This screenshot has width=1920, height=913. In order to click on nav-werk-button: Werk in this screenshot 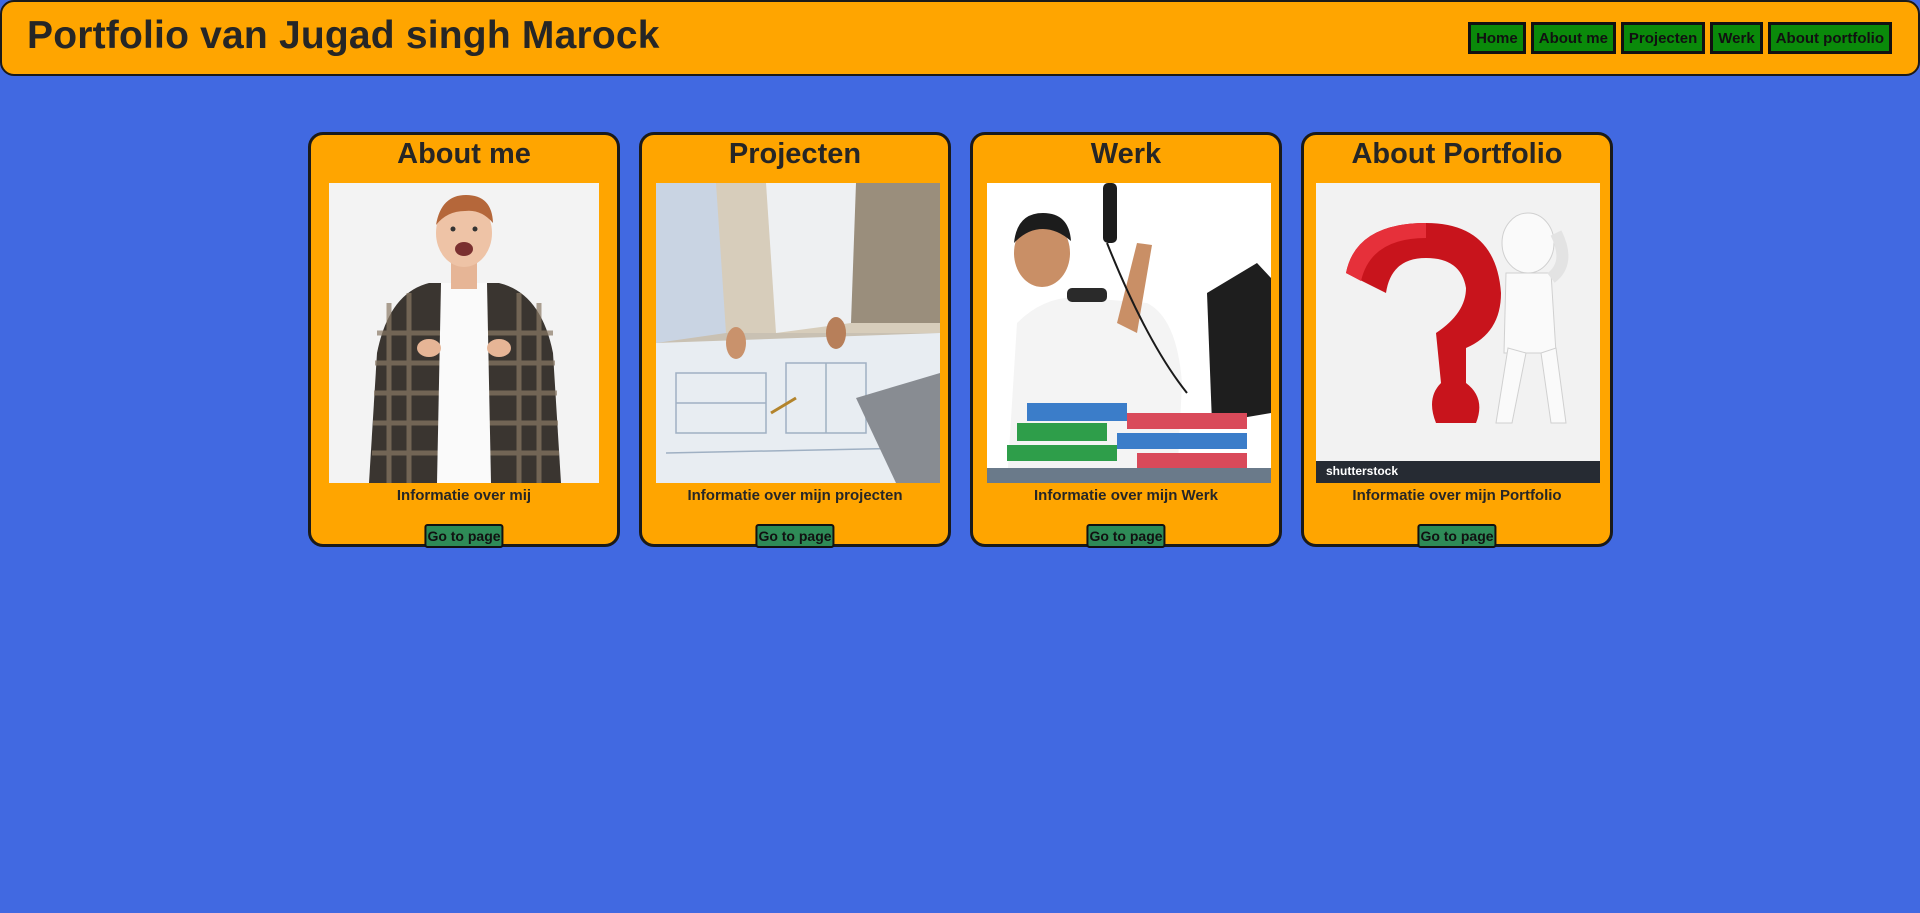, I will do `click(1736, 38)`.